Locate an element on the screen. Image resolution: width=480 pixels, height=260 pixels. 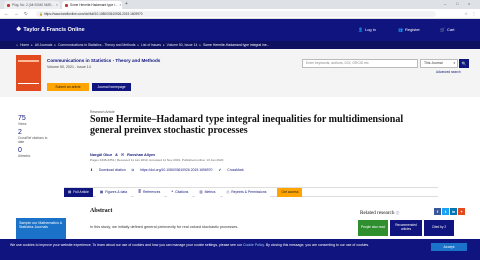
tab-references: ≣ References is located at coordinates (149, 192).